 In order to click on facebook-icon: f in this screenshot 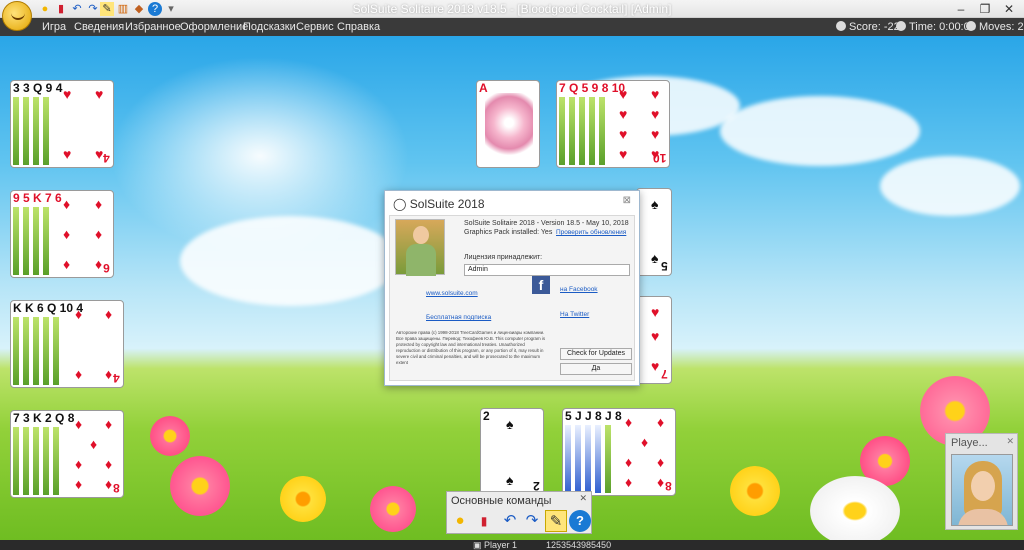, I will do `click(541, 285)`.